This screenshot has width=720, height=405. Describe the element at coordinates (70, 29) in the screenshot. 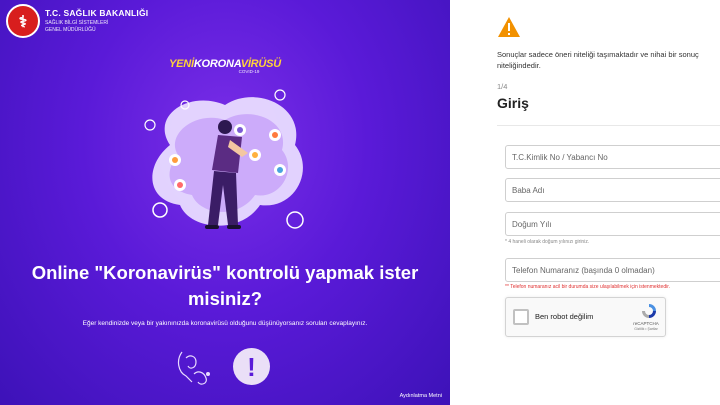

I see `ministry-subtitle-2: GENEL MÜDÜRLÜĞÜ` at that location.